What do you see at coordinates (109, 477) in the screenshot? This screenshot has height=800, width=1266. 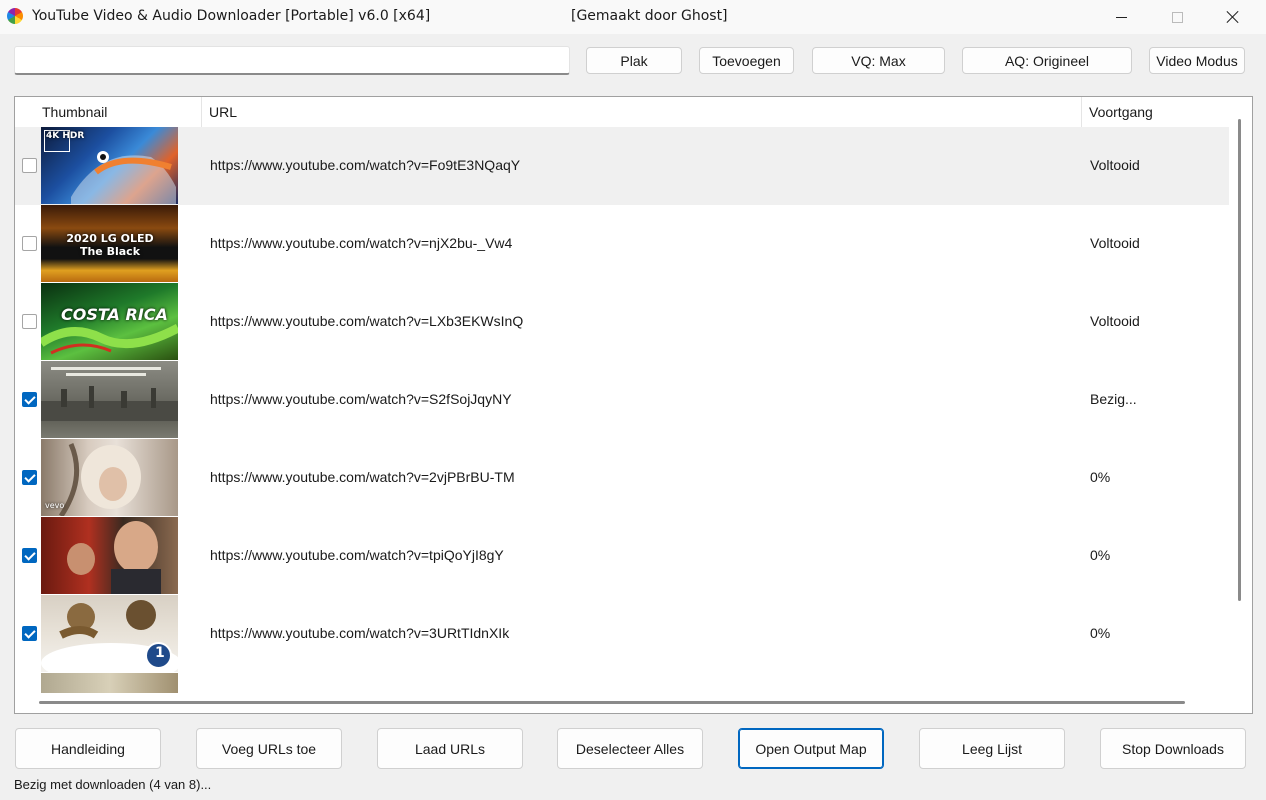 I see `video-thumbnail: vevo` at bounding box center [109, 477].